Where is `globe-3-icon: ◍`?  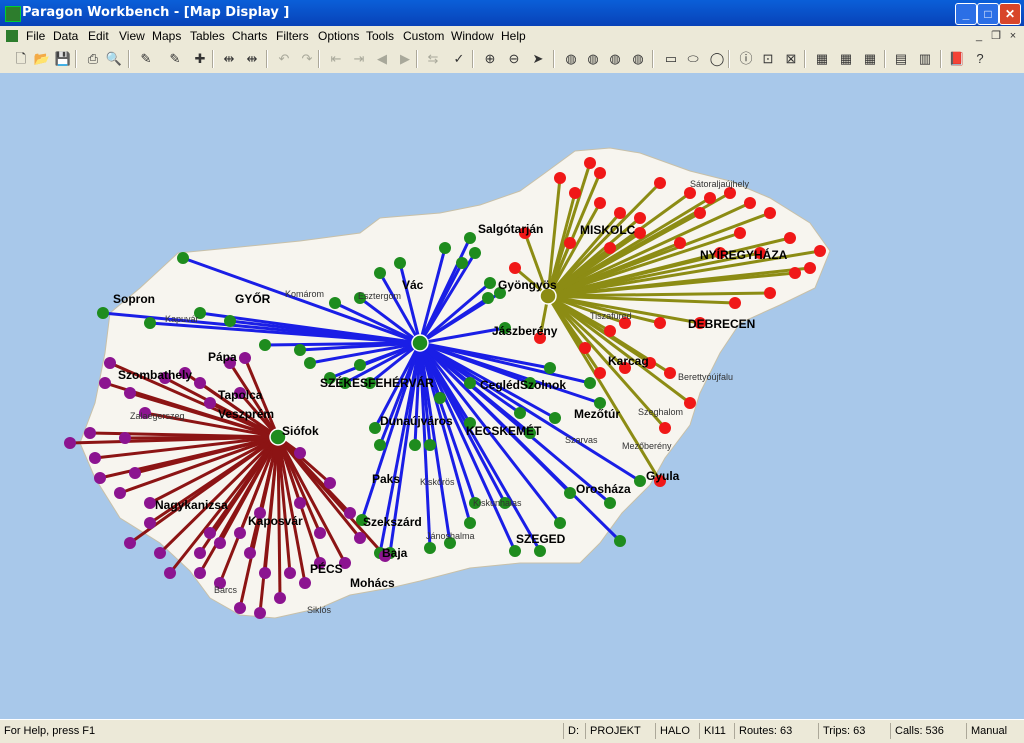
globe-3-icon: ◍ is located at coordinates (615, 59).